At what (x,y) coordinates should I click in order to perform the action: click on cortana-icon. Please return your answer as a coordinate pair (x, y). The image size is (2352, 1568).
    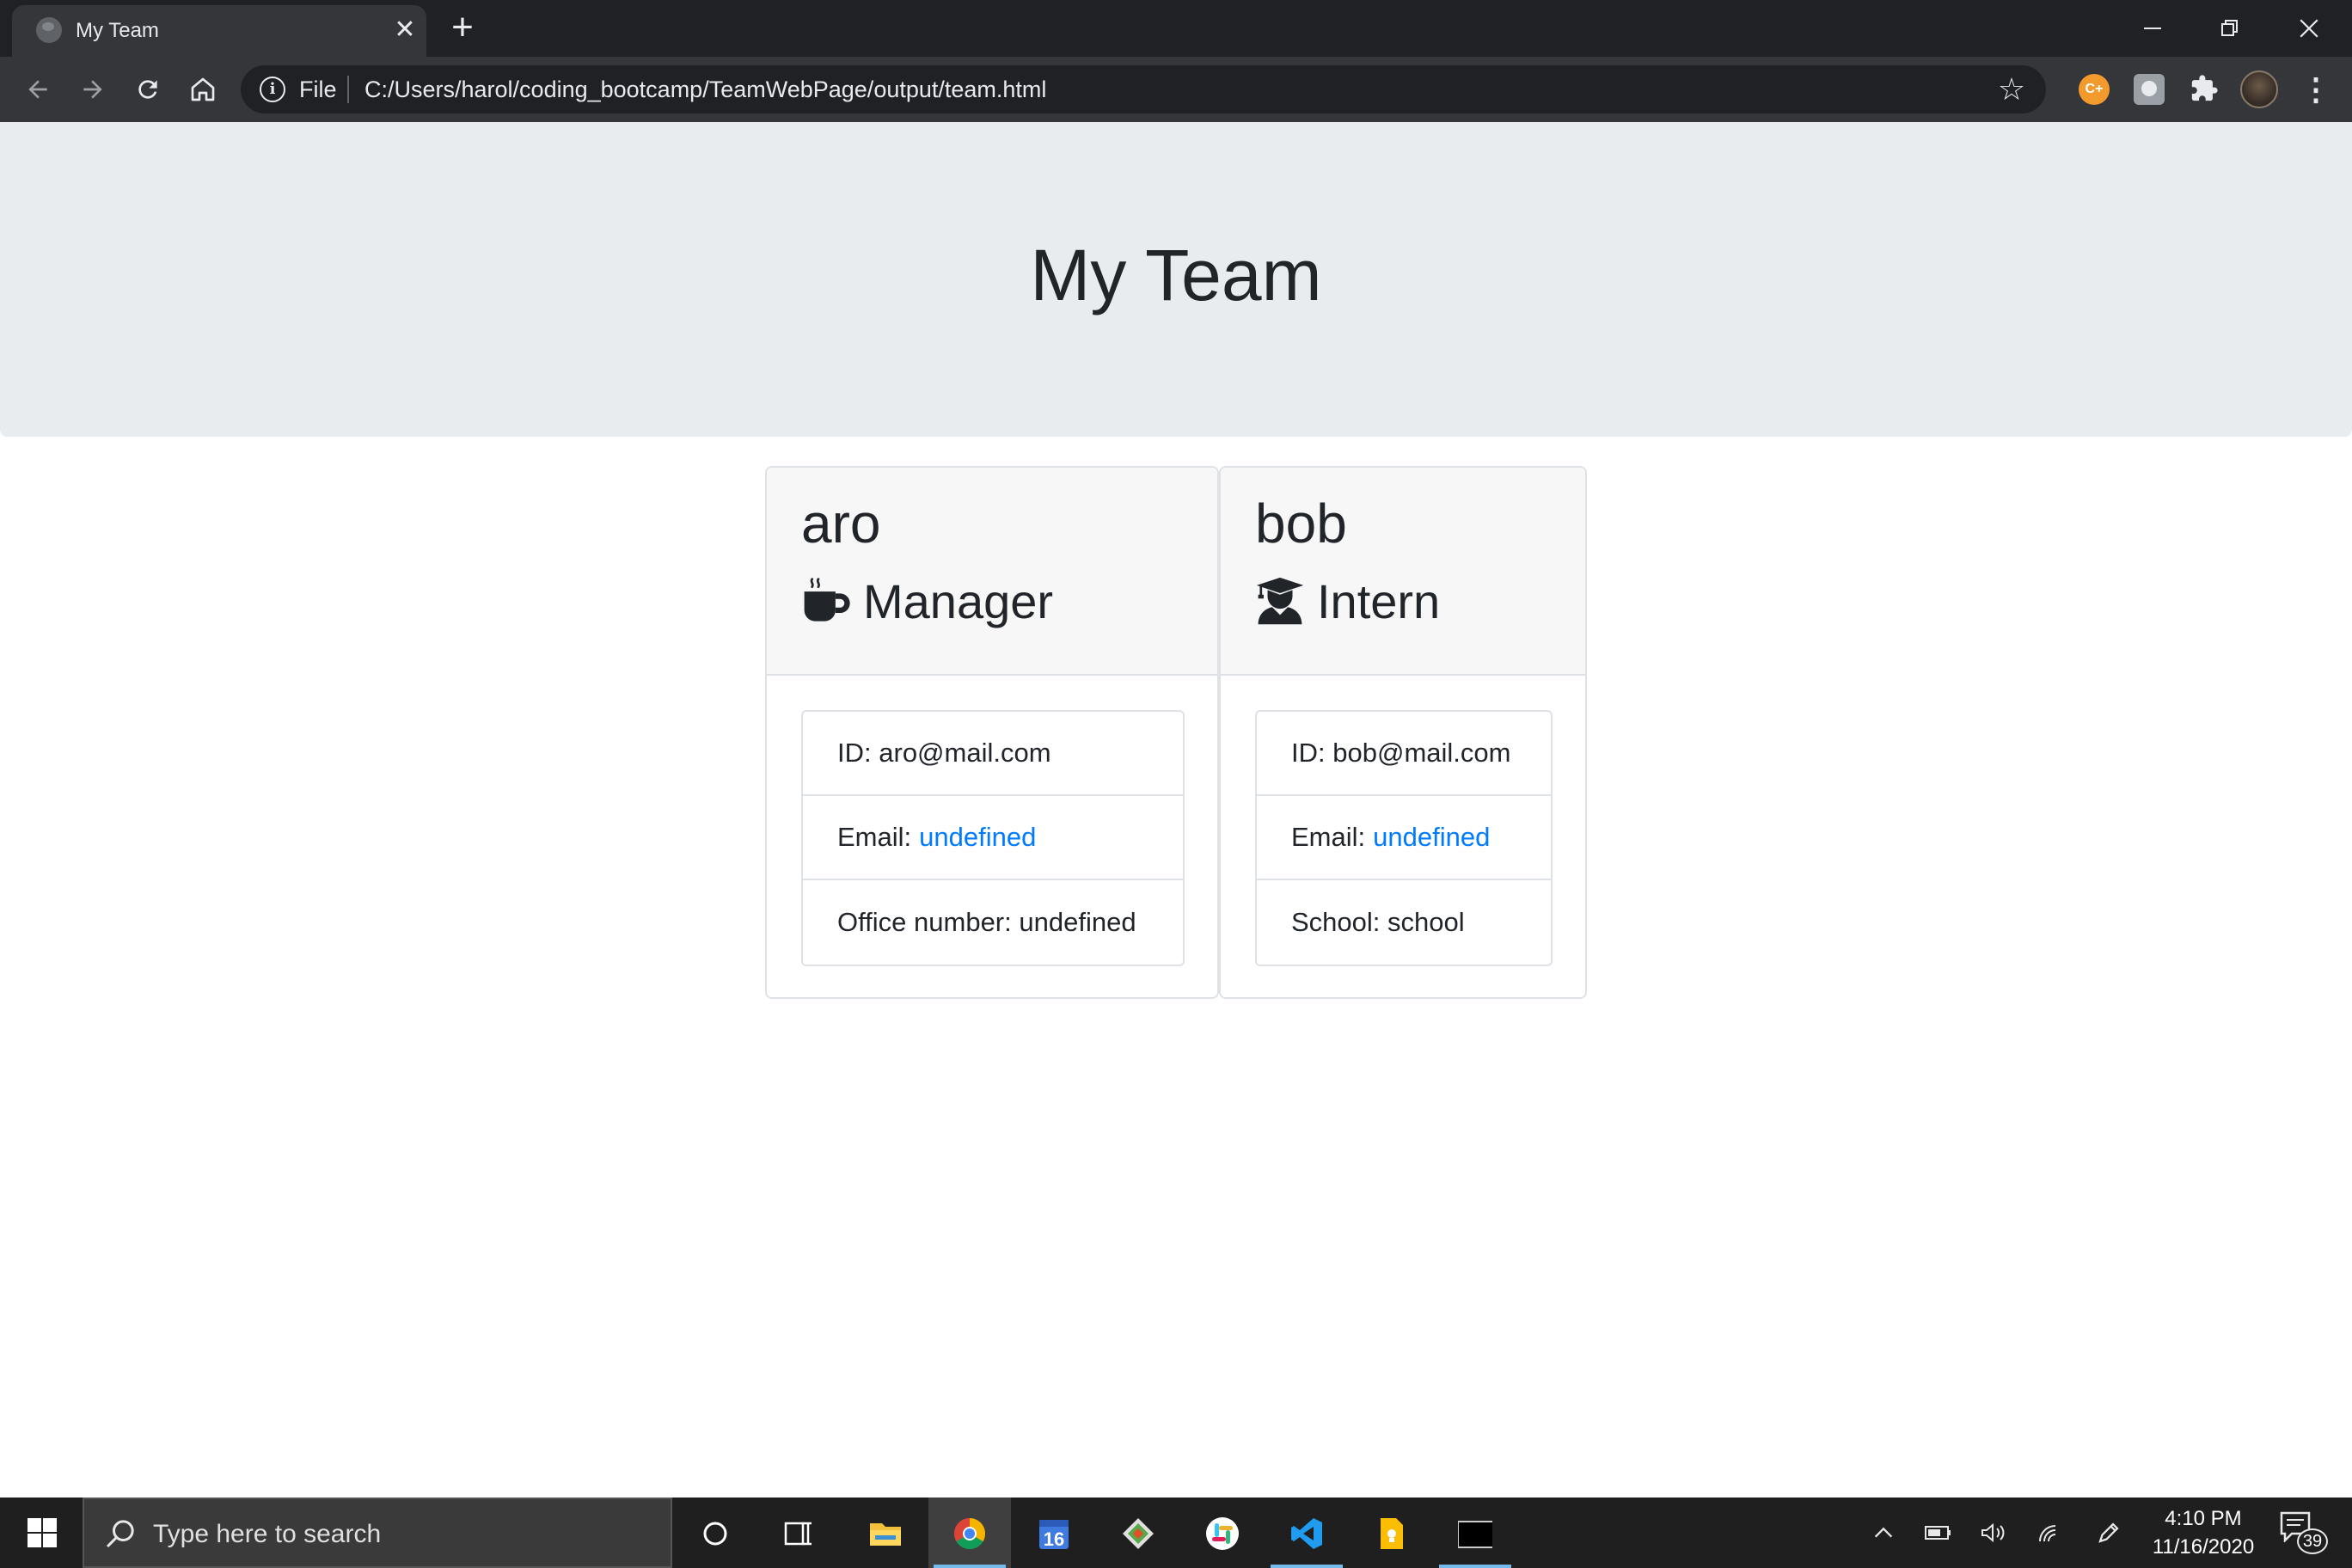
    Looking at the image, I should click on (715, 1534).